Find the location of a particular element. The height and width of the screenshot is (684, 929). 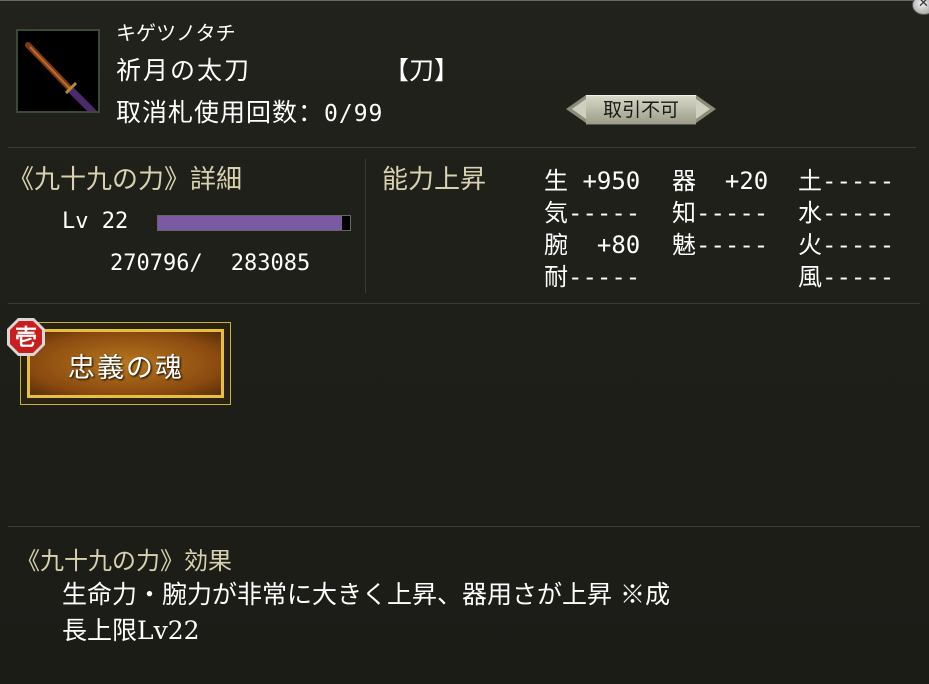

stat-earth: 土----- is located at coordinates (846, 178).